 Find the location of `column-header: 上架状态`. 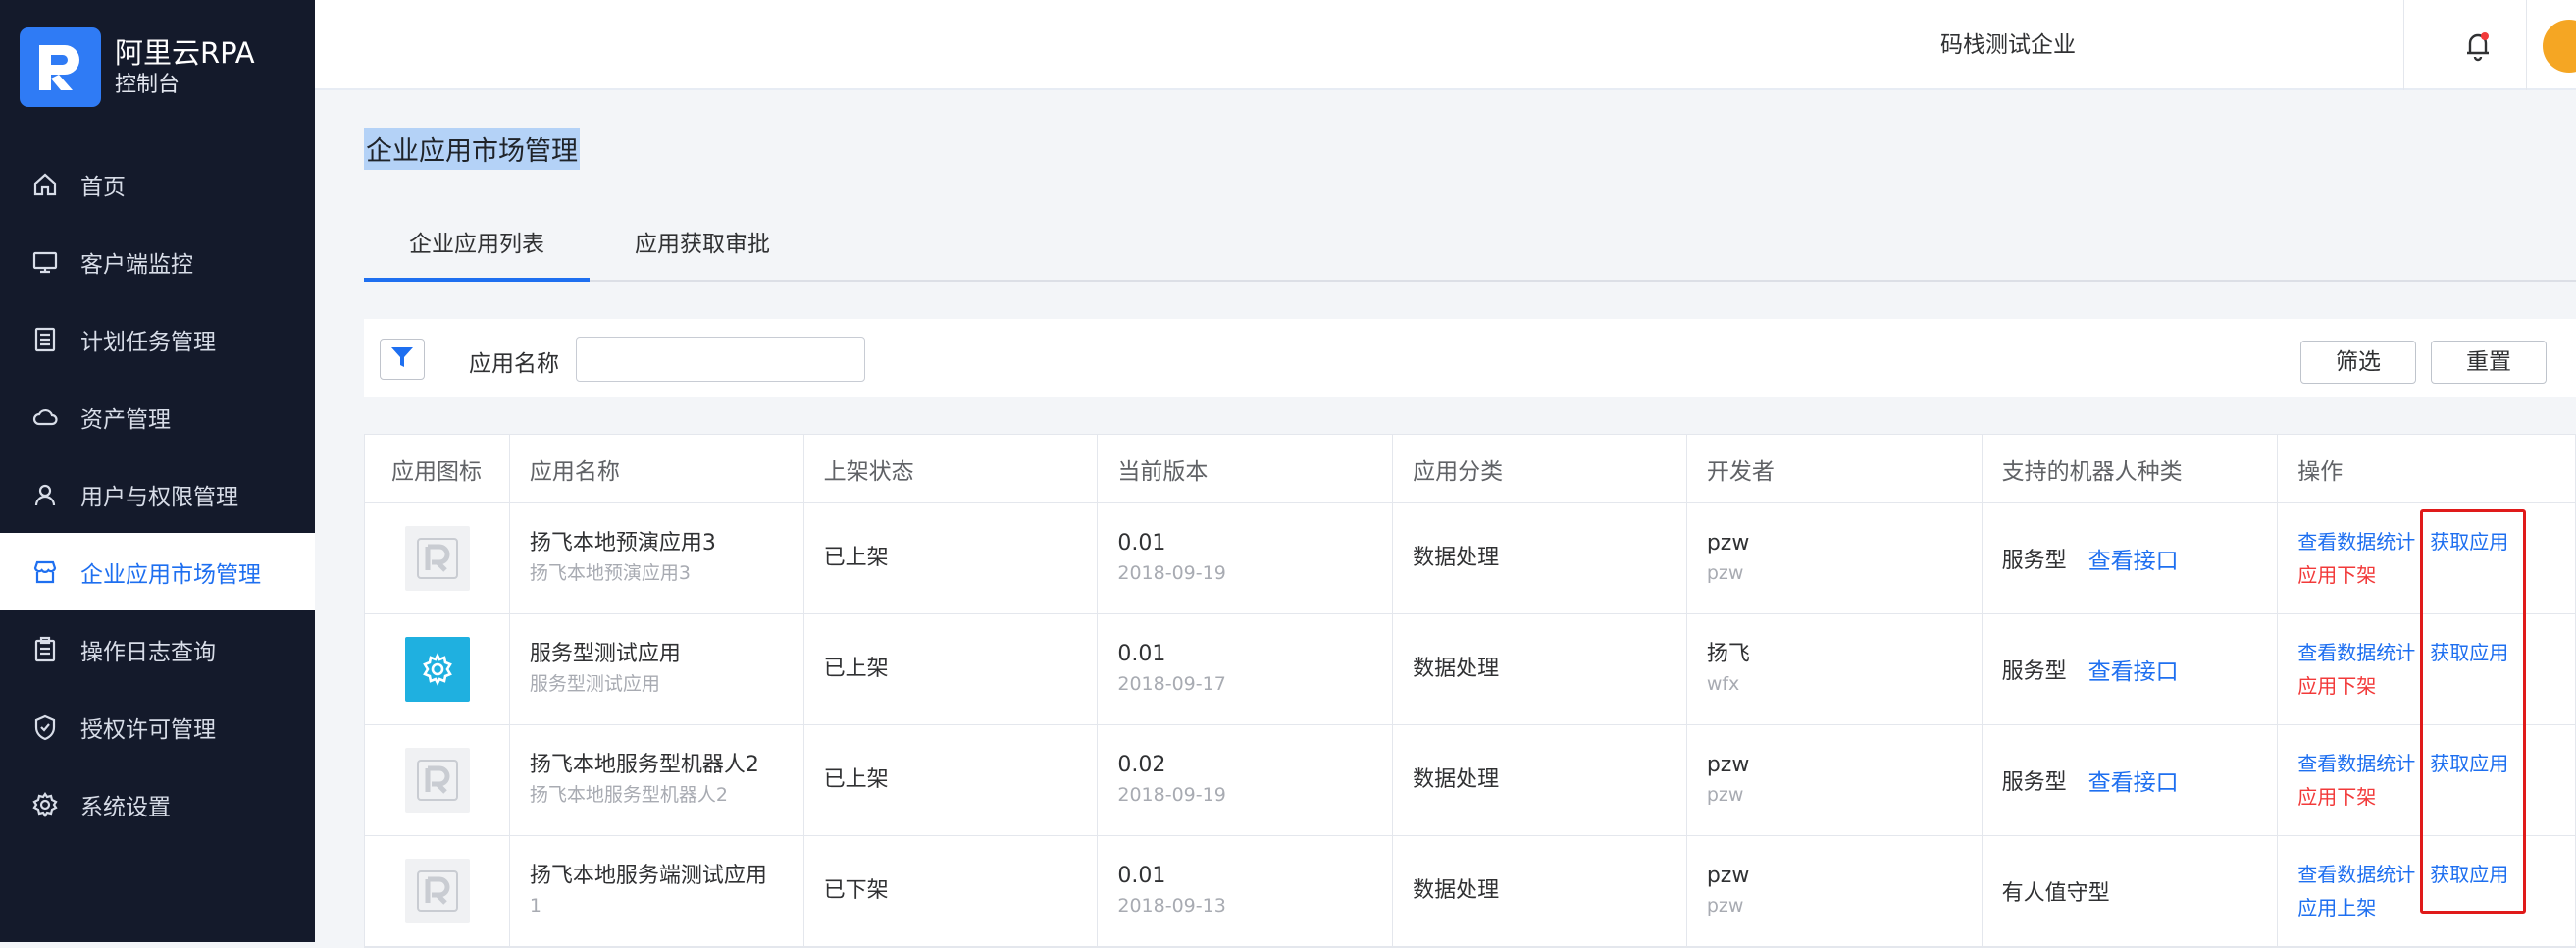

column-header: 上架状态 is located at coordinates (951, 468).